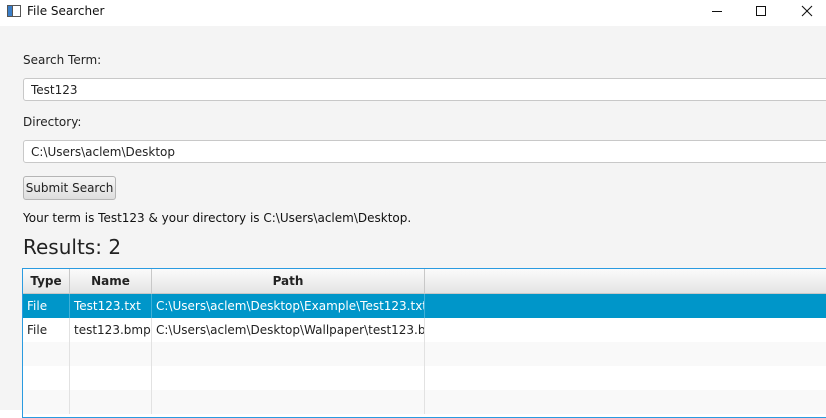  What do you see at coordinates (424, 151) in the screenshot?
I see `directory-input` at bounding box center [424, 151].